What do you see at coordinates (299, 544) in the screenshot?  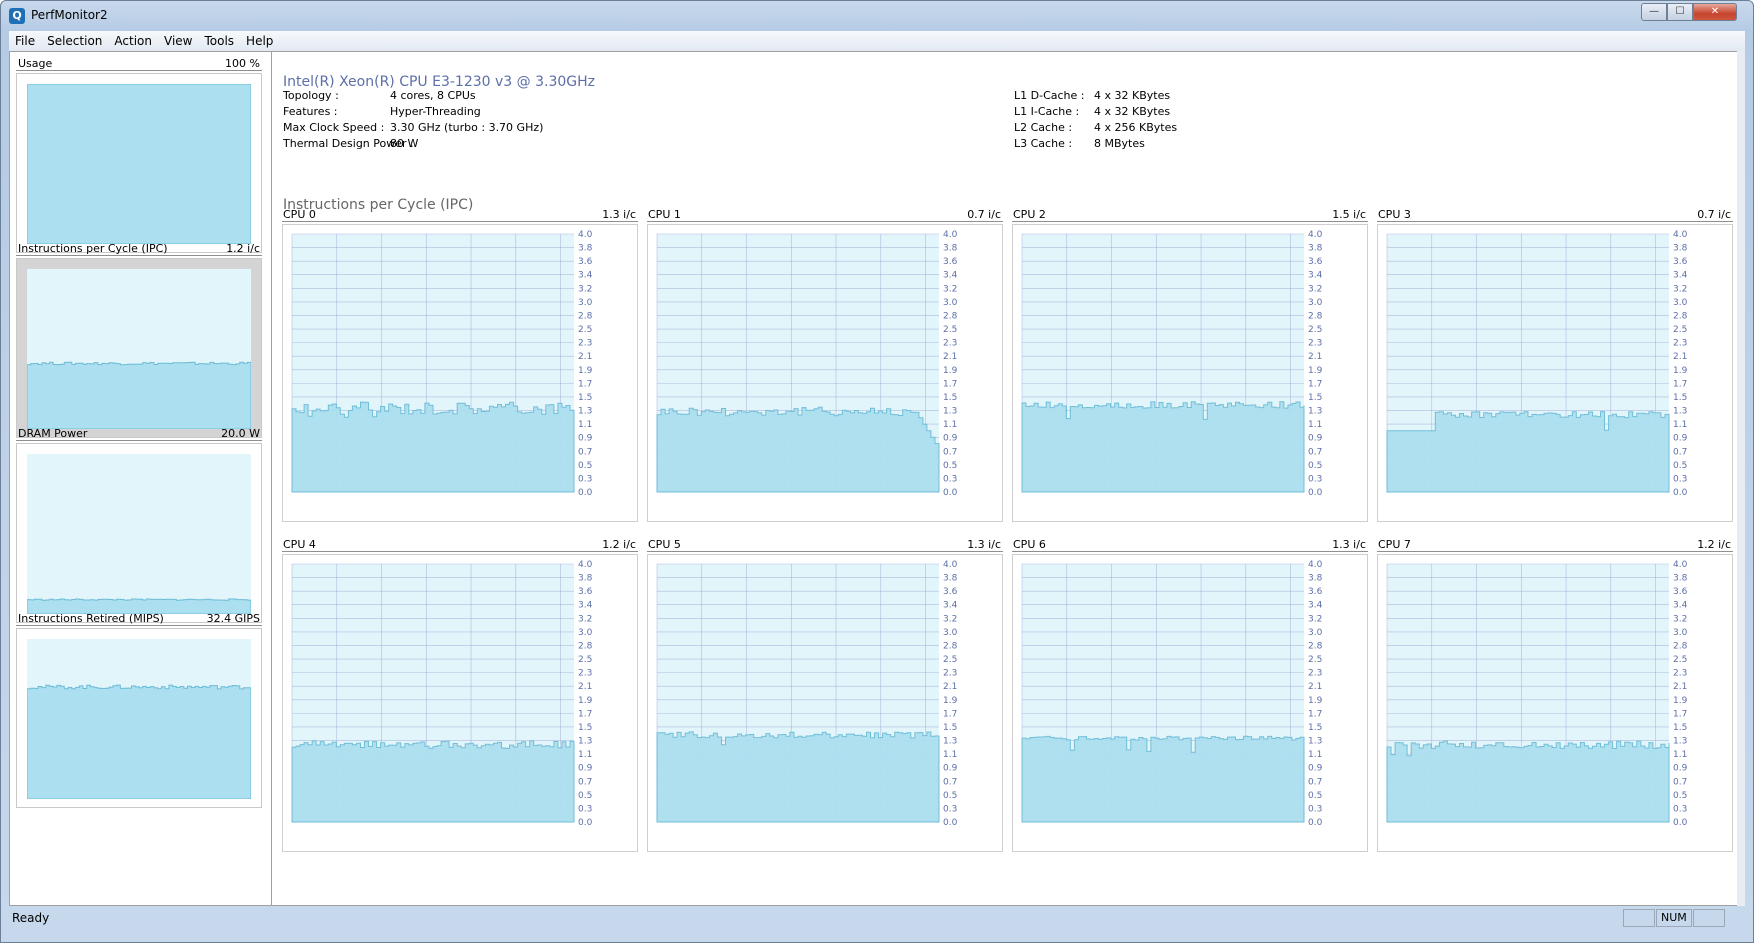 I see `cpu-label: CPU 4` at bounding box center [299, 544].